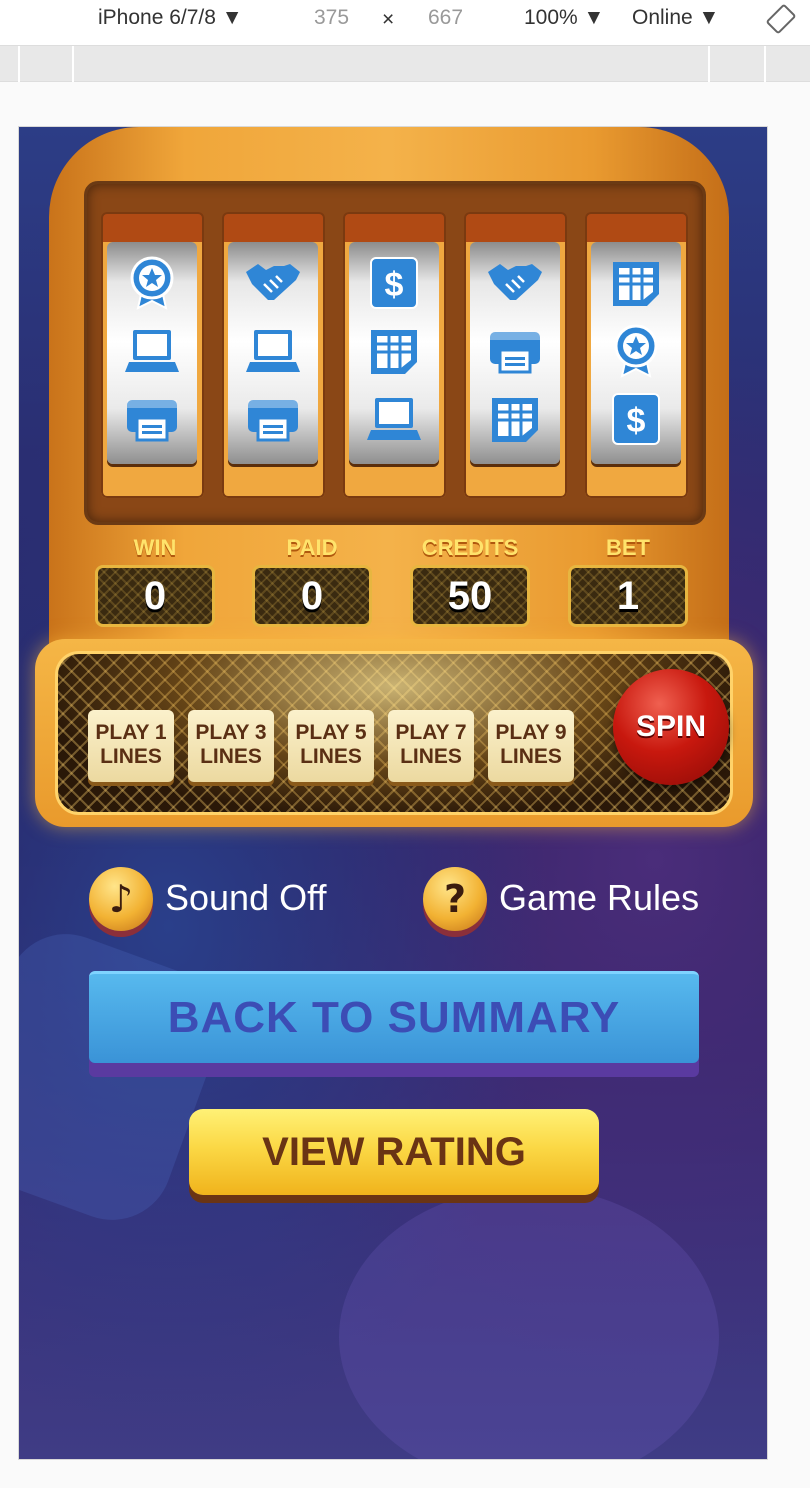  I want to click on bet-label: BET, so click(628, 547).